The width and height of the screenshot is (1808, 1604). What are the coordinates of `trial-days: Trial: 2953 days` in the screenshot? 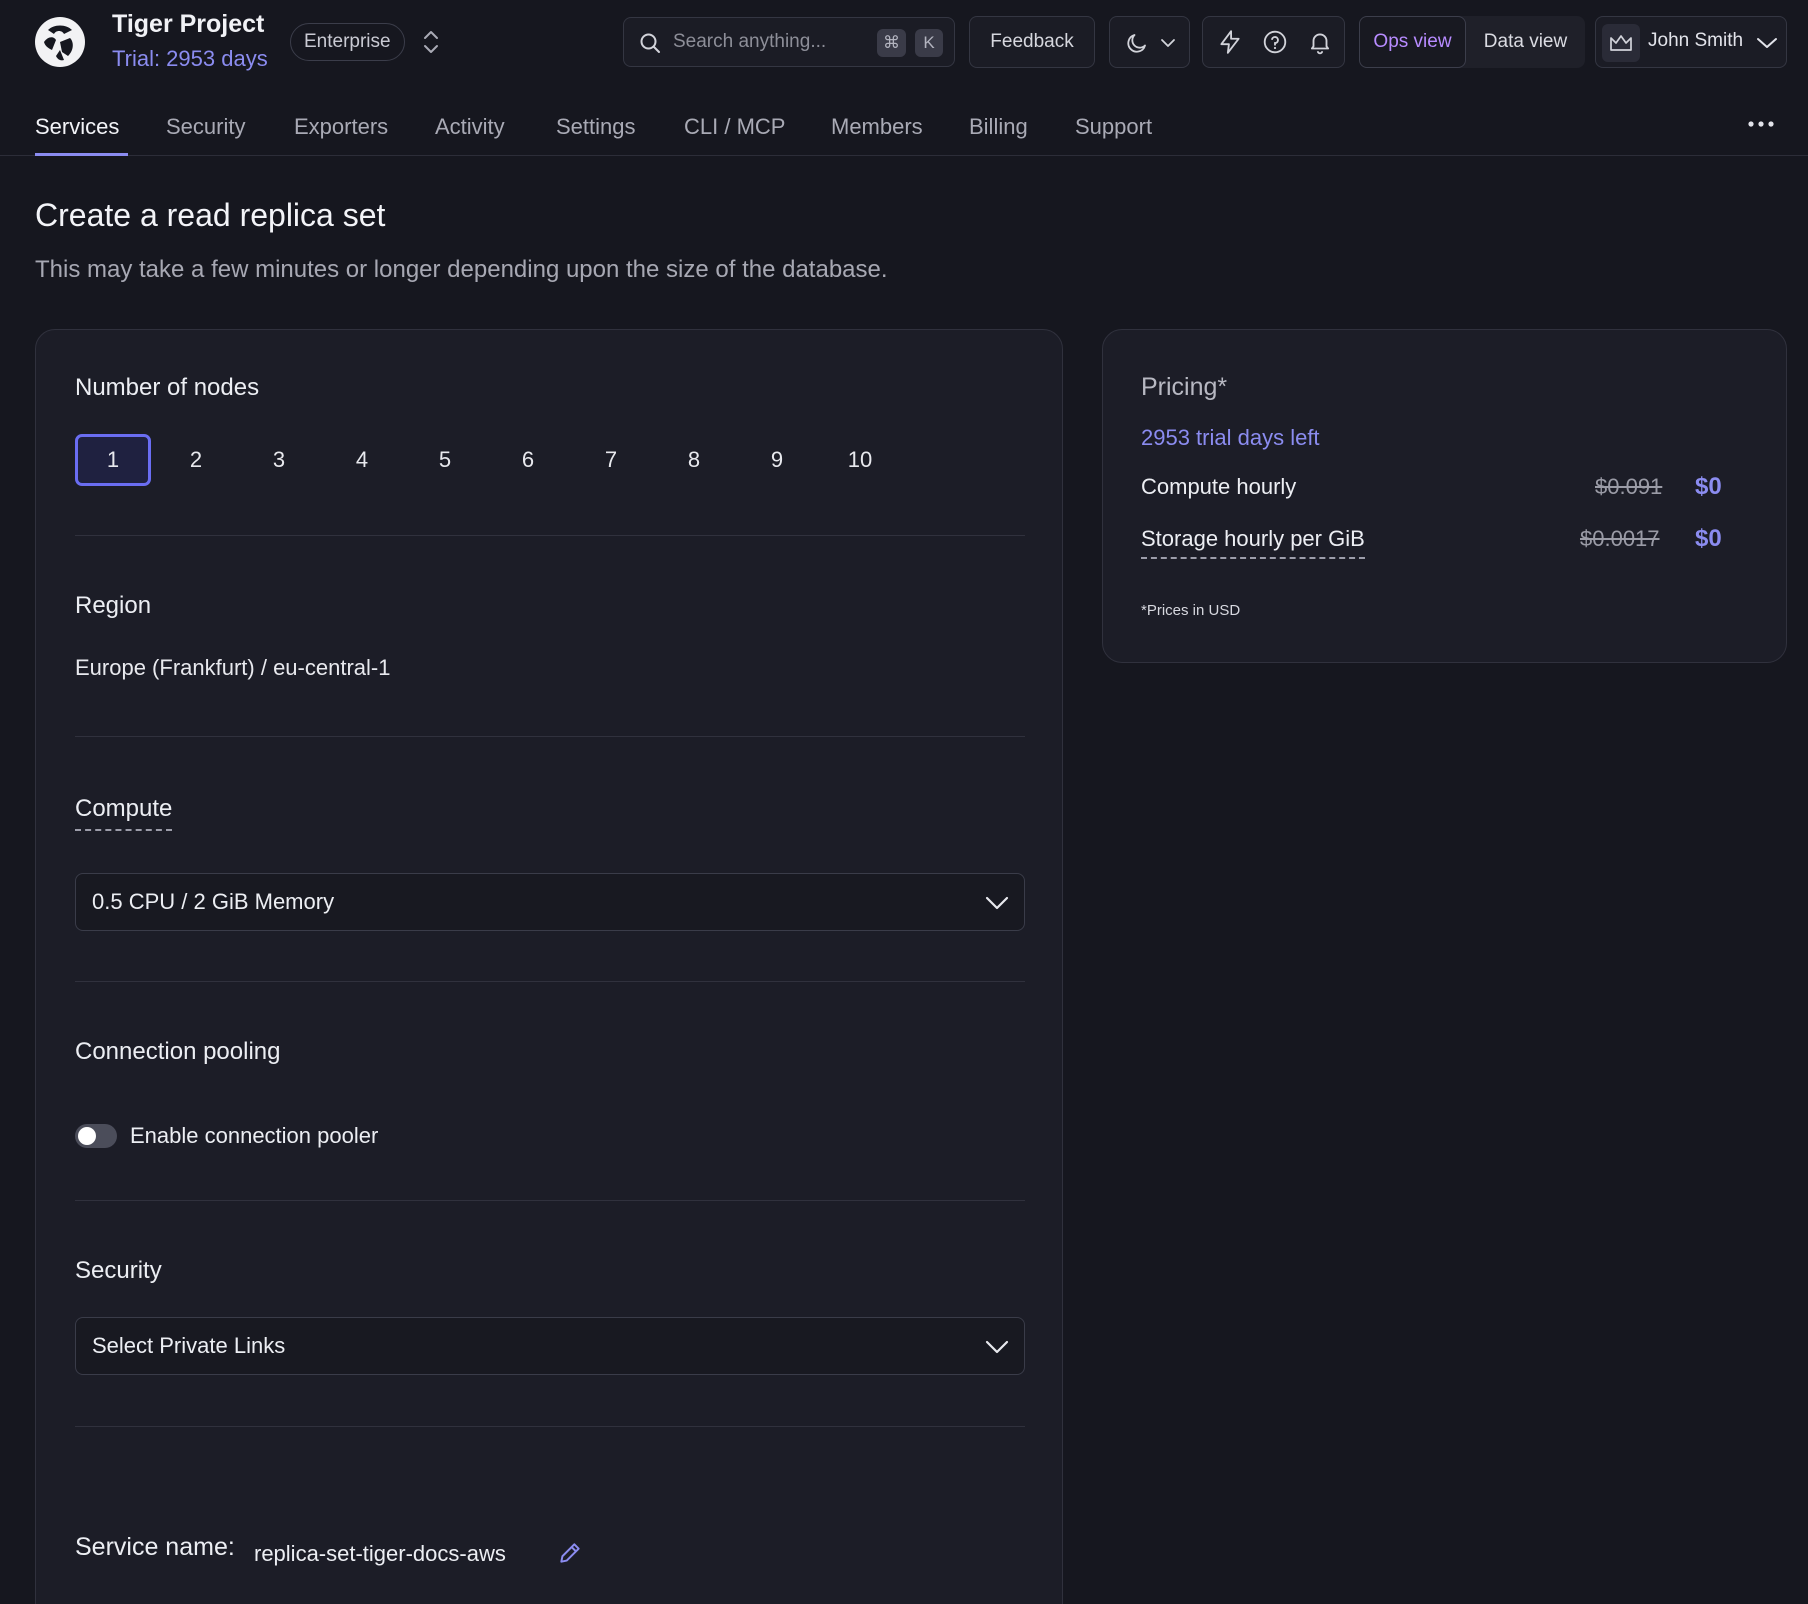 It's located at (190, 58).